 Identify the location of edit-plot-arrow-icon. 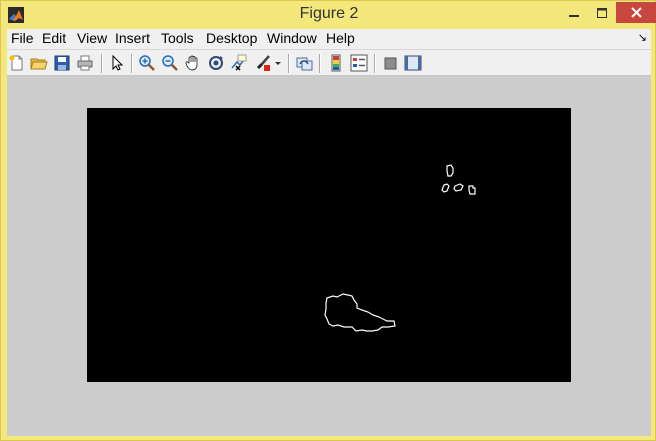
(117, 63).